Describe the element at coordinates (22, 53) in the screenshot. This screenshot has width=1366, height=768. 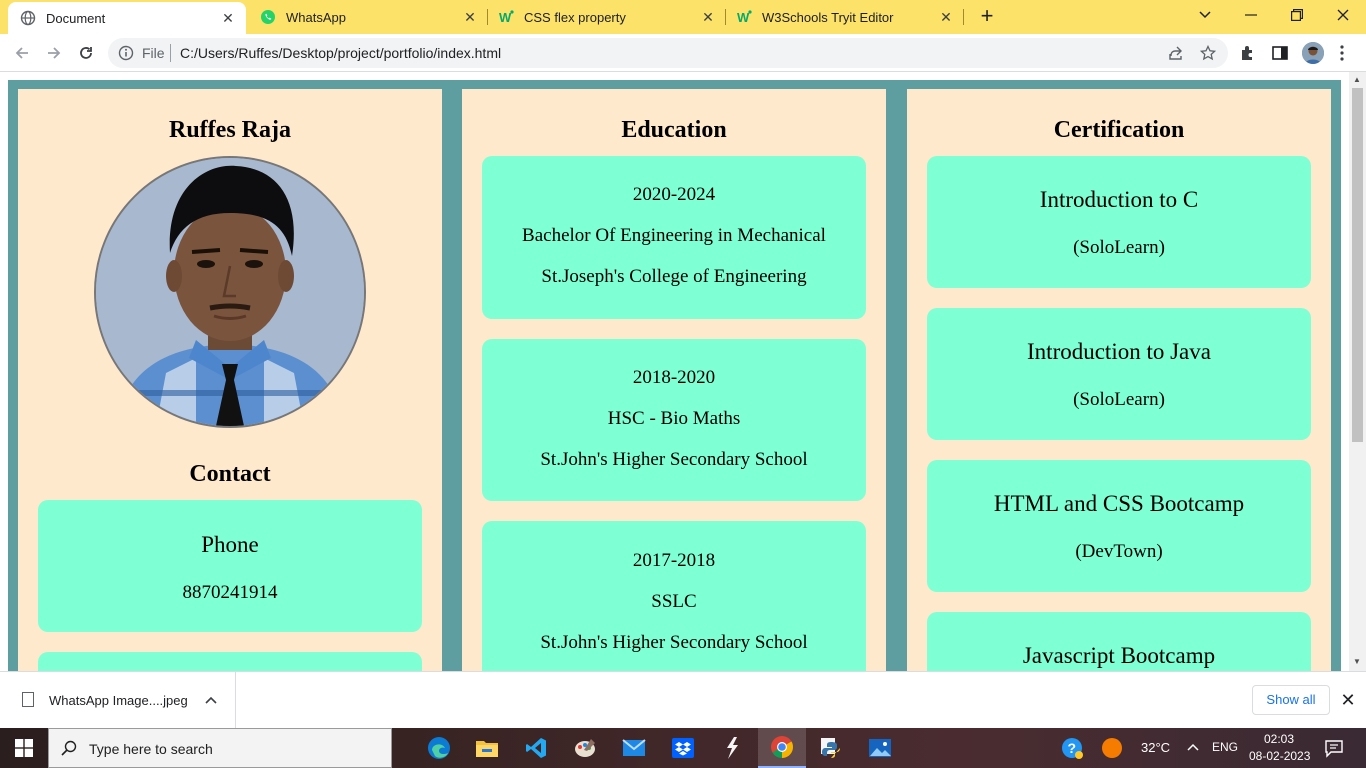
I see `back-arrow-icon` at that location.